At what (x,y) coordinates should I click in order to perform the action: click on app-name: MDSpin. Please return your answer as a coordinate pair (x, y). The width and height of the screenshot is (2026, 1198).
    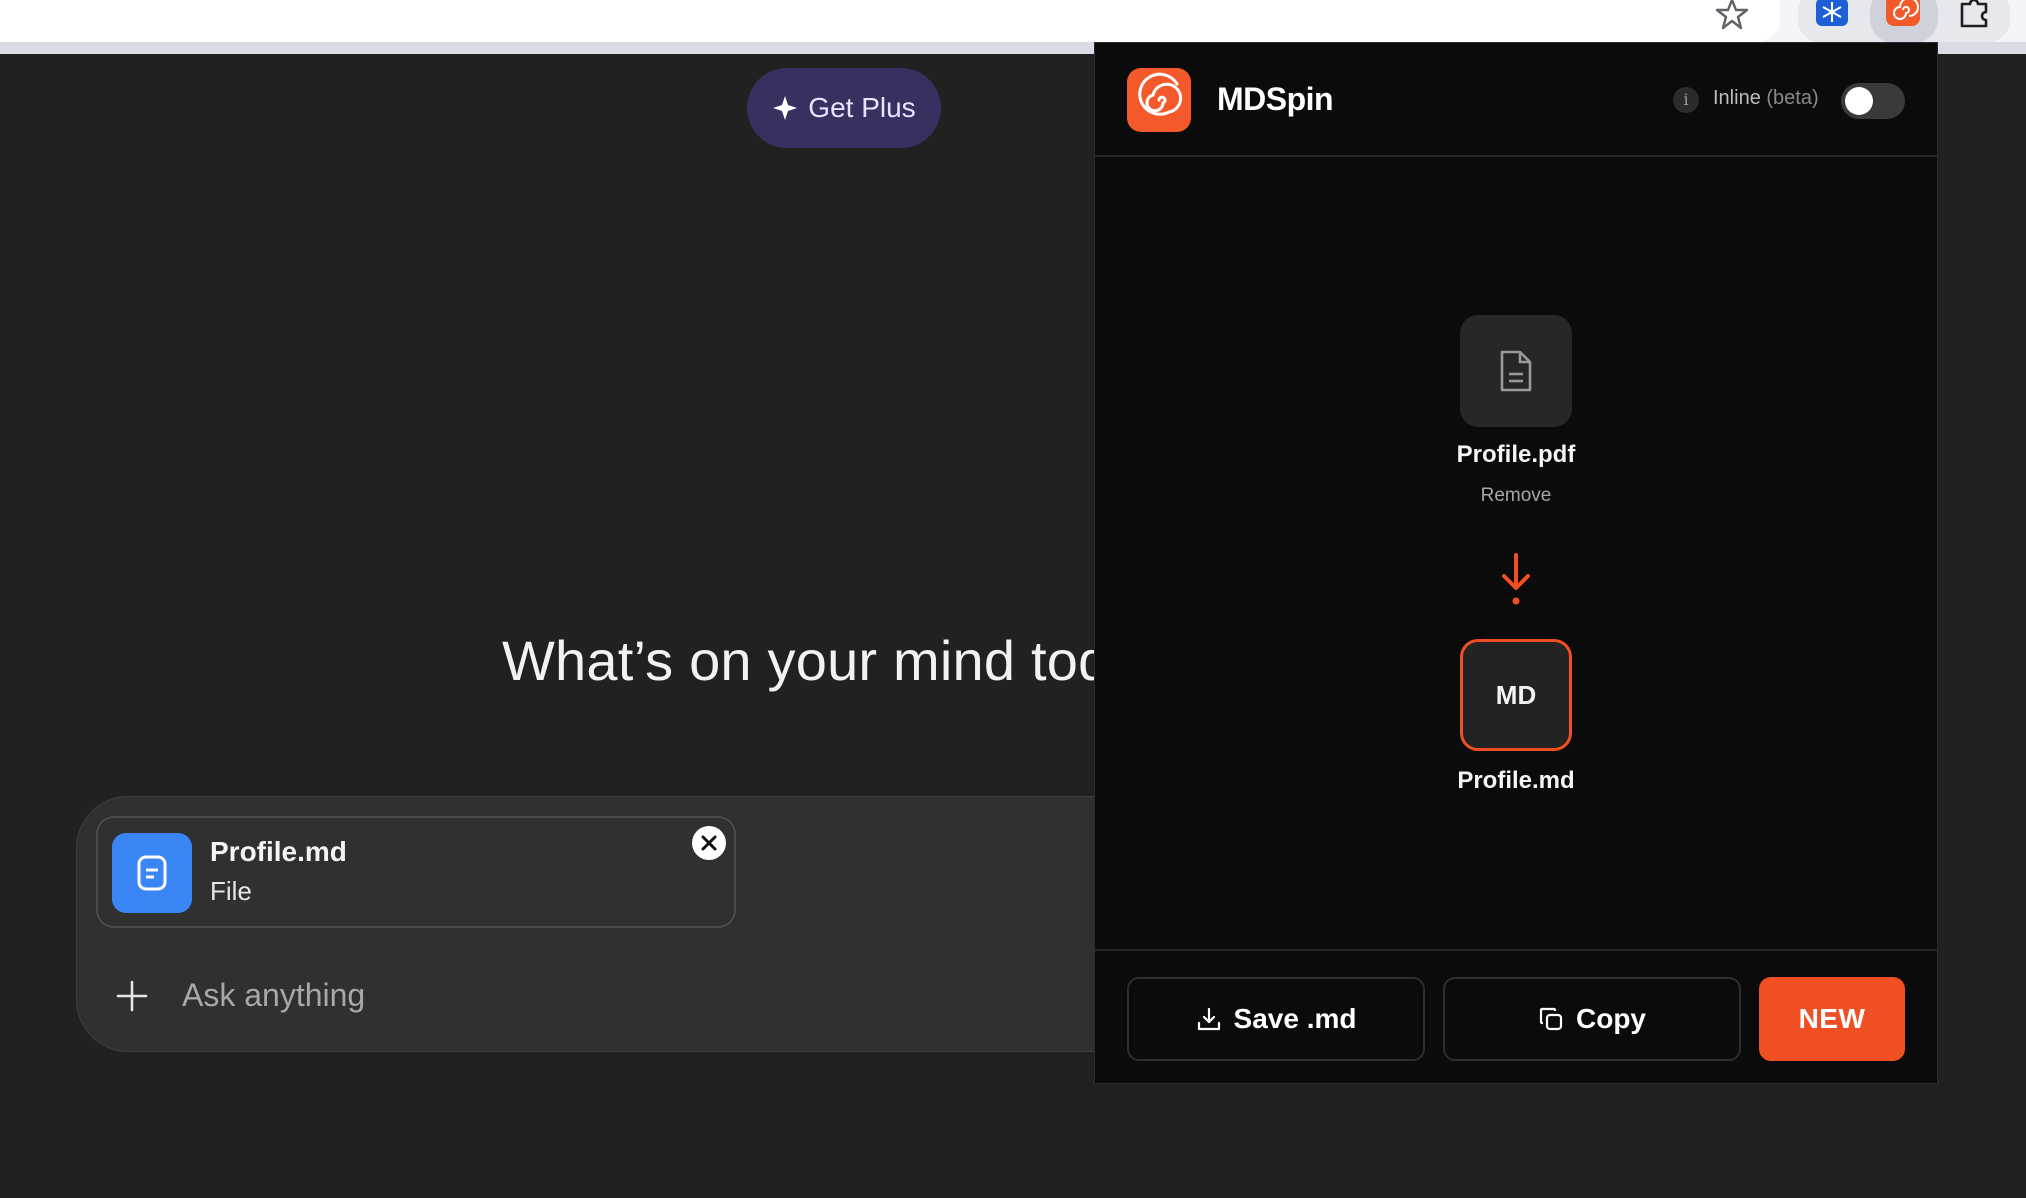
    Looking at the image, I should click on (1275, 99).